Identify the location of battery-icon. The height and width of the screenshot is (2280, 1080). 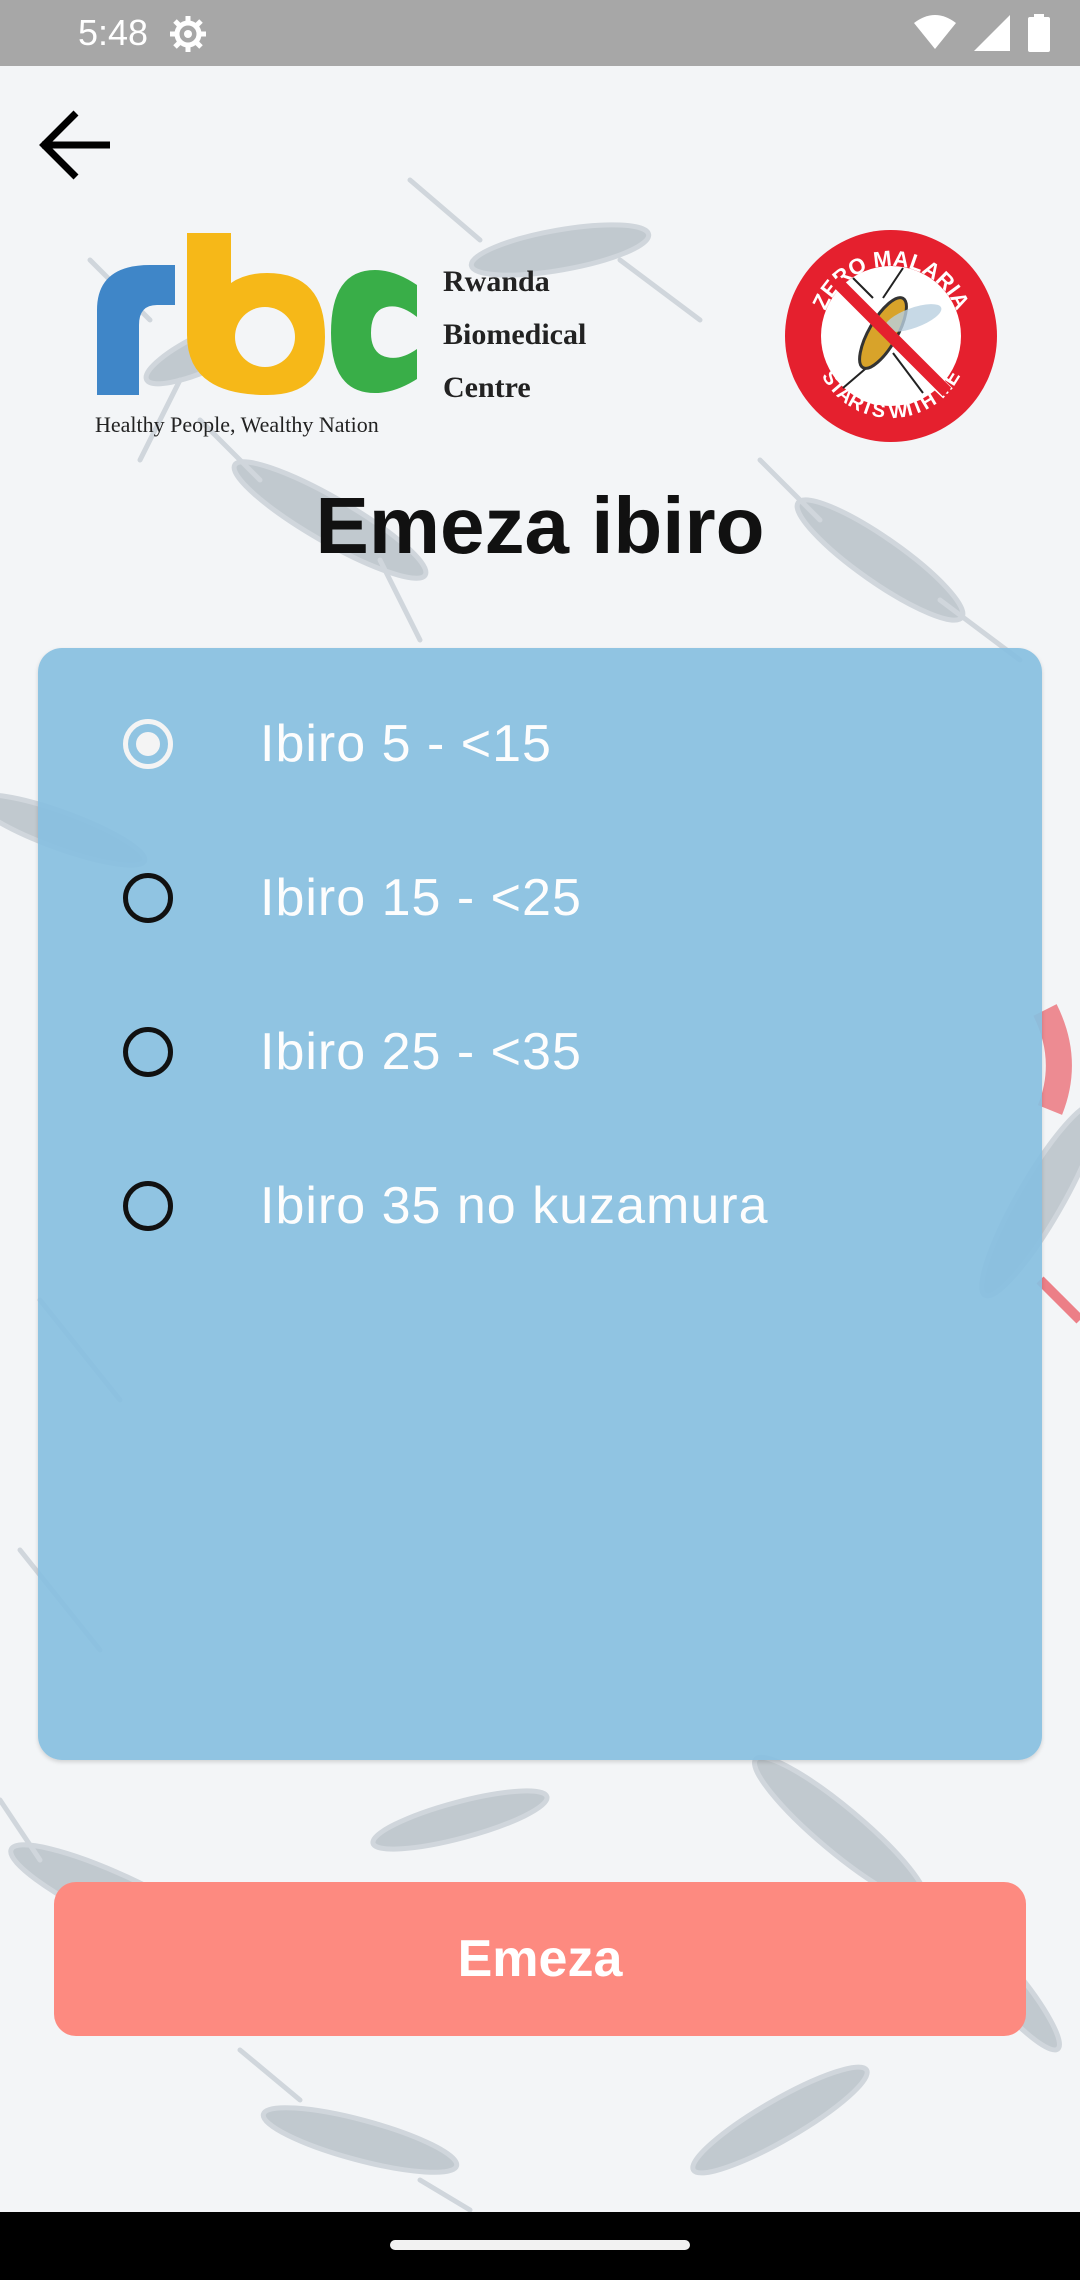
(1039, 33).